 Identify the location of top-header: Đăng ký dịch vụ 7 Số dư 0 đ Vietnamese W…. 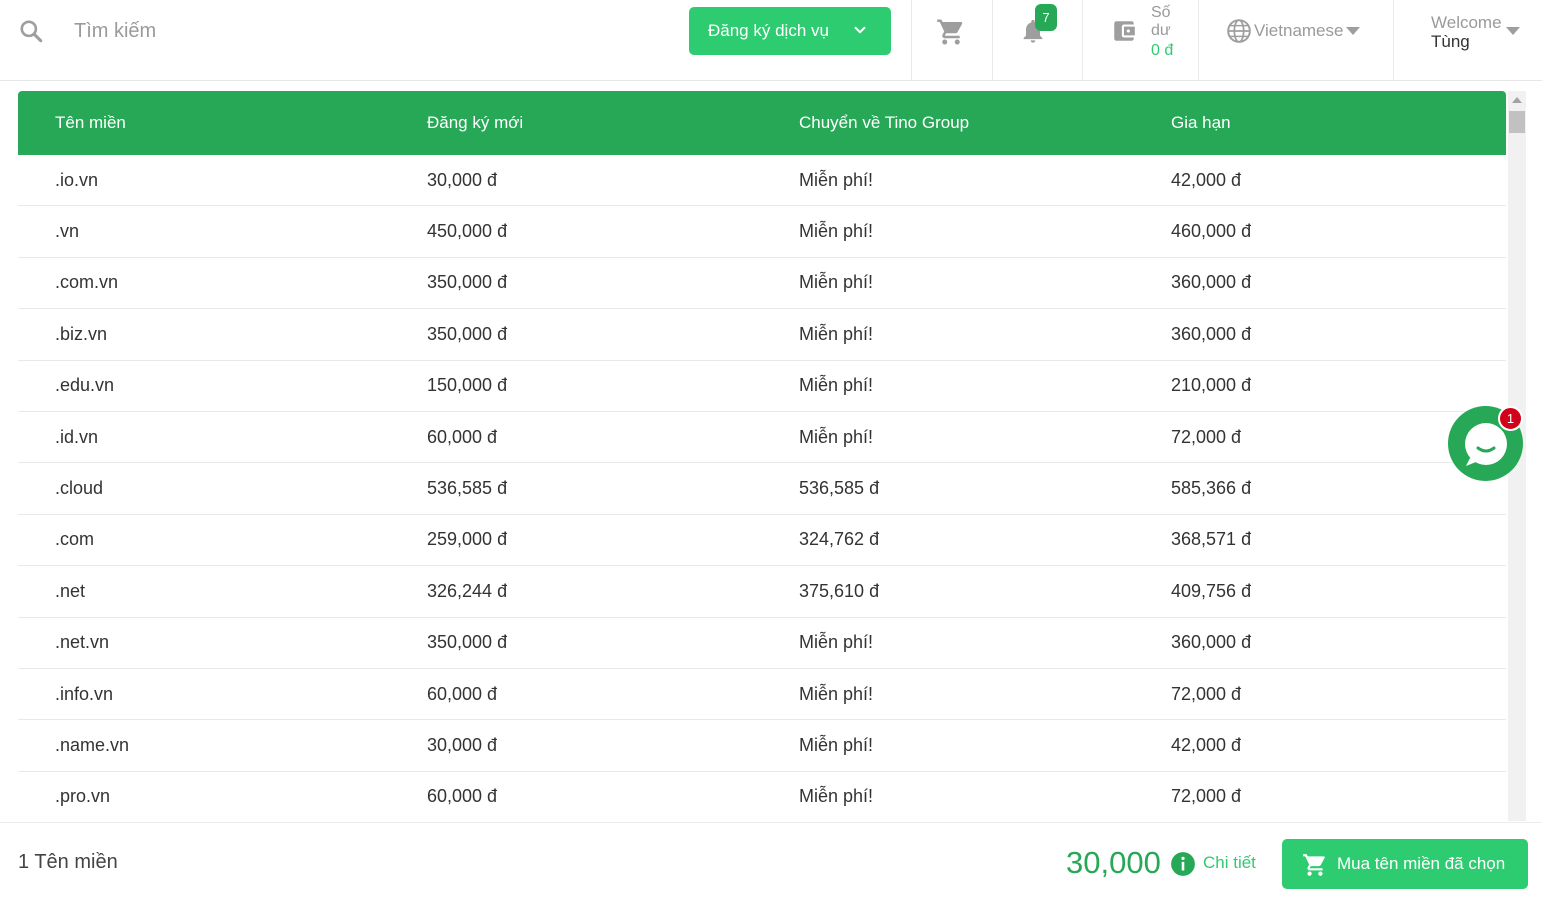
(771, 40).